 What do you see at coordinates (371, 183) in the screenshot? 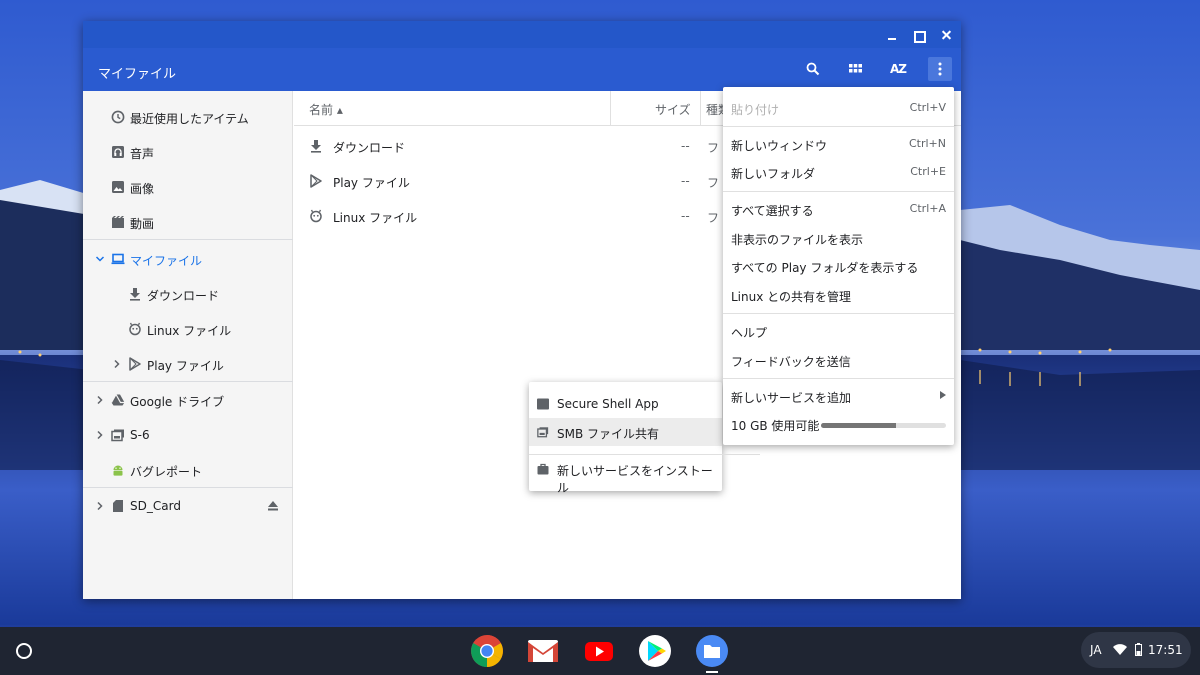
I see `row-name: Play ファイル` at bounding box center [371, 183].